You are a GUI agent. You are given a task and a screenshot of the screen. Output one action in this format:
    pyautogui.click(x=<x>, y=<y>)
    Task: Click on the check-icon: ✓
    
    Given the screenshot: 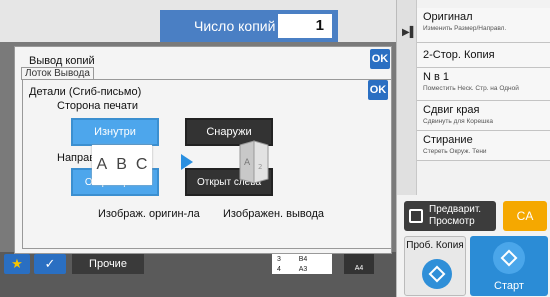 What is the action you would take?
    pyautogui.click(x=50, y=264)
    